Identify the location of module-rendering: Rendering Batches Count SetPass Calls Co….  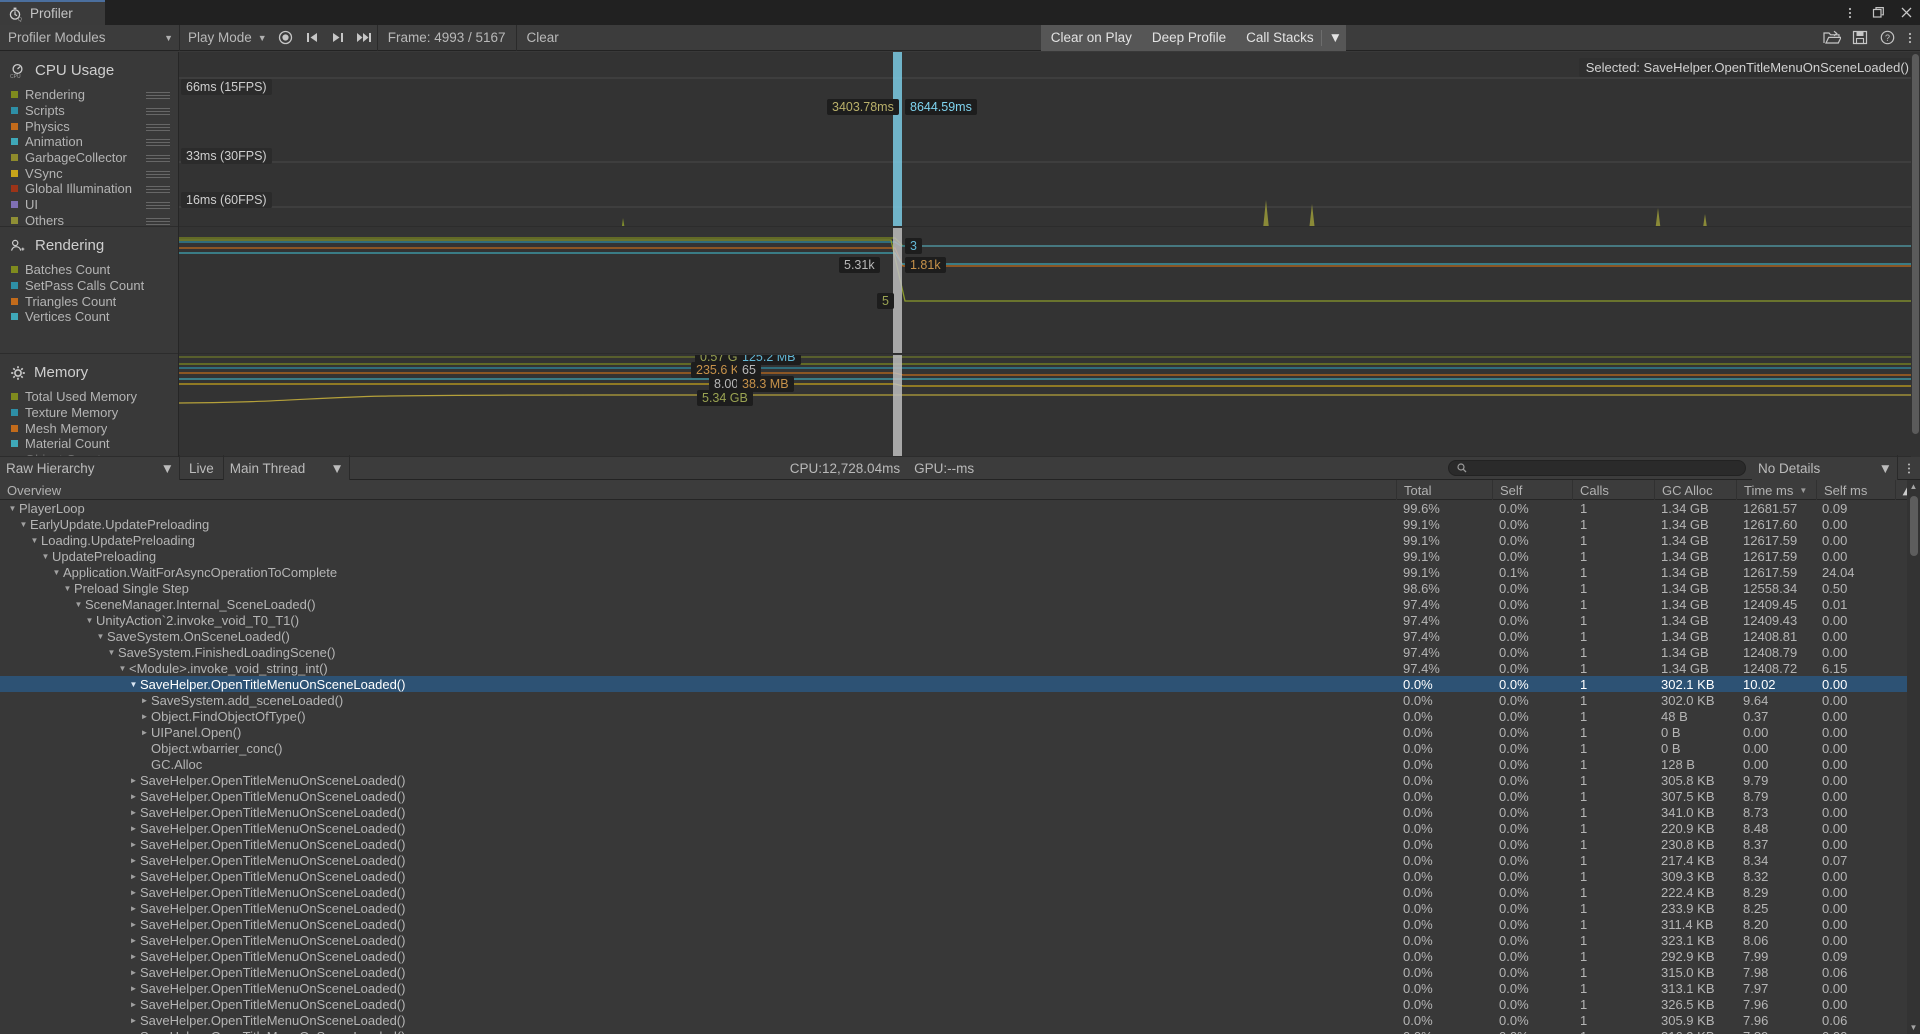
(89, 290).